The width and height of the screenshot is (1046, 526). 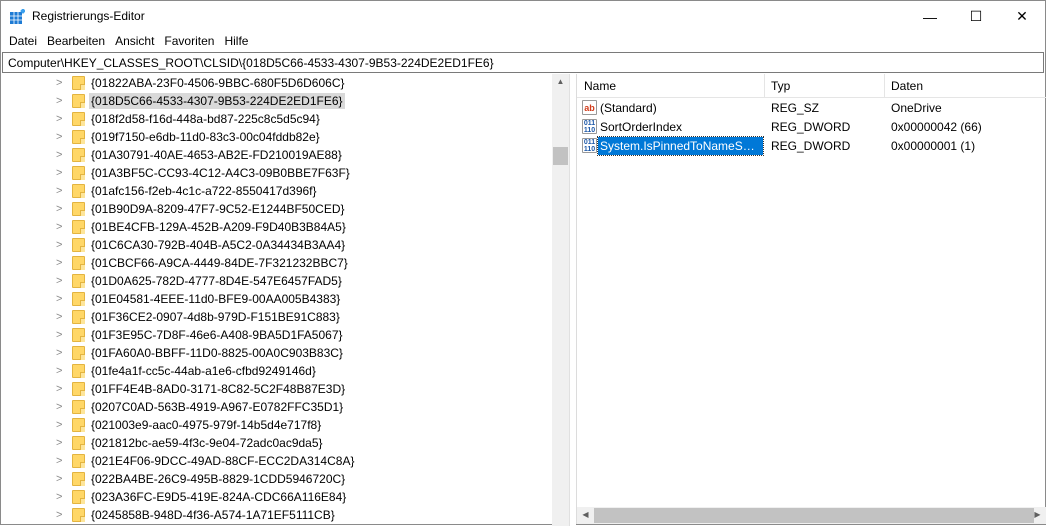 What do you see at coordinates (217, 407) in the screenshot?
I see `tree-item-label: {0207C0AD-563B-4919-A967-E0782FFC35D1}` at bounding box center [217, 407].